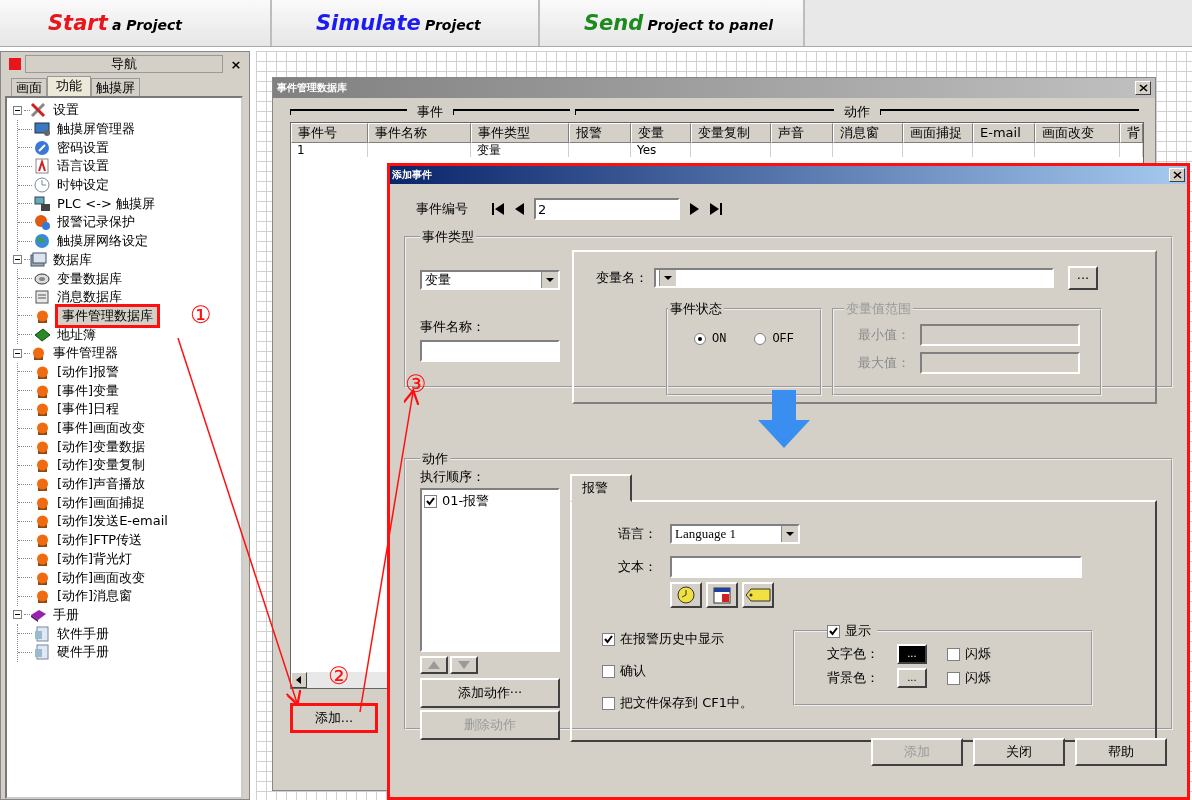  What do you see at coordinates (716, 209) in the screenshot?
I see `last-record-icon` at bounding box center [716, 209].